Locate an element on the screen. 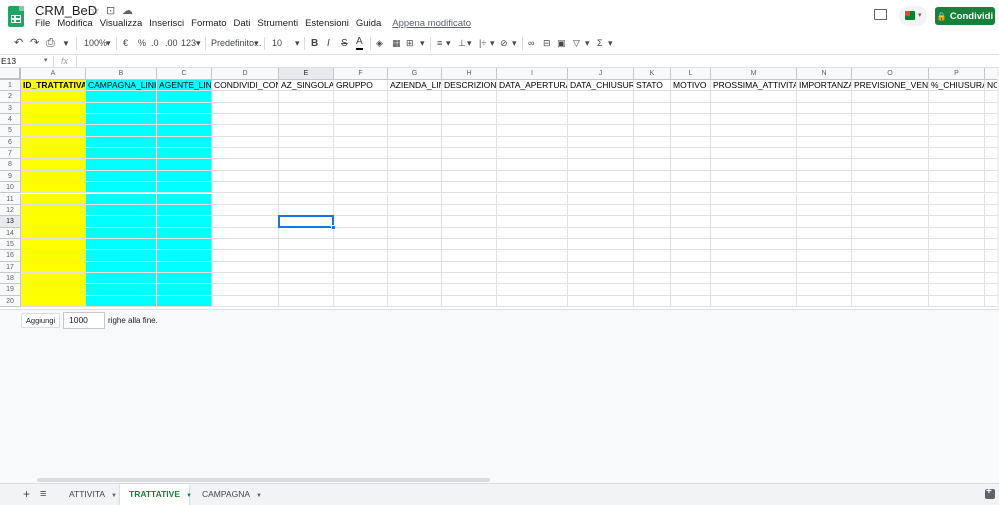 The height and width of the screenshot is (505, 999). menu-modifica: Modifica is located at coordinates (74, 23).